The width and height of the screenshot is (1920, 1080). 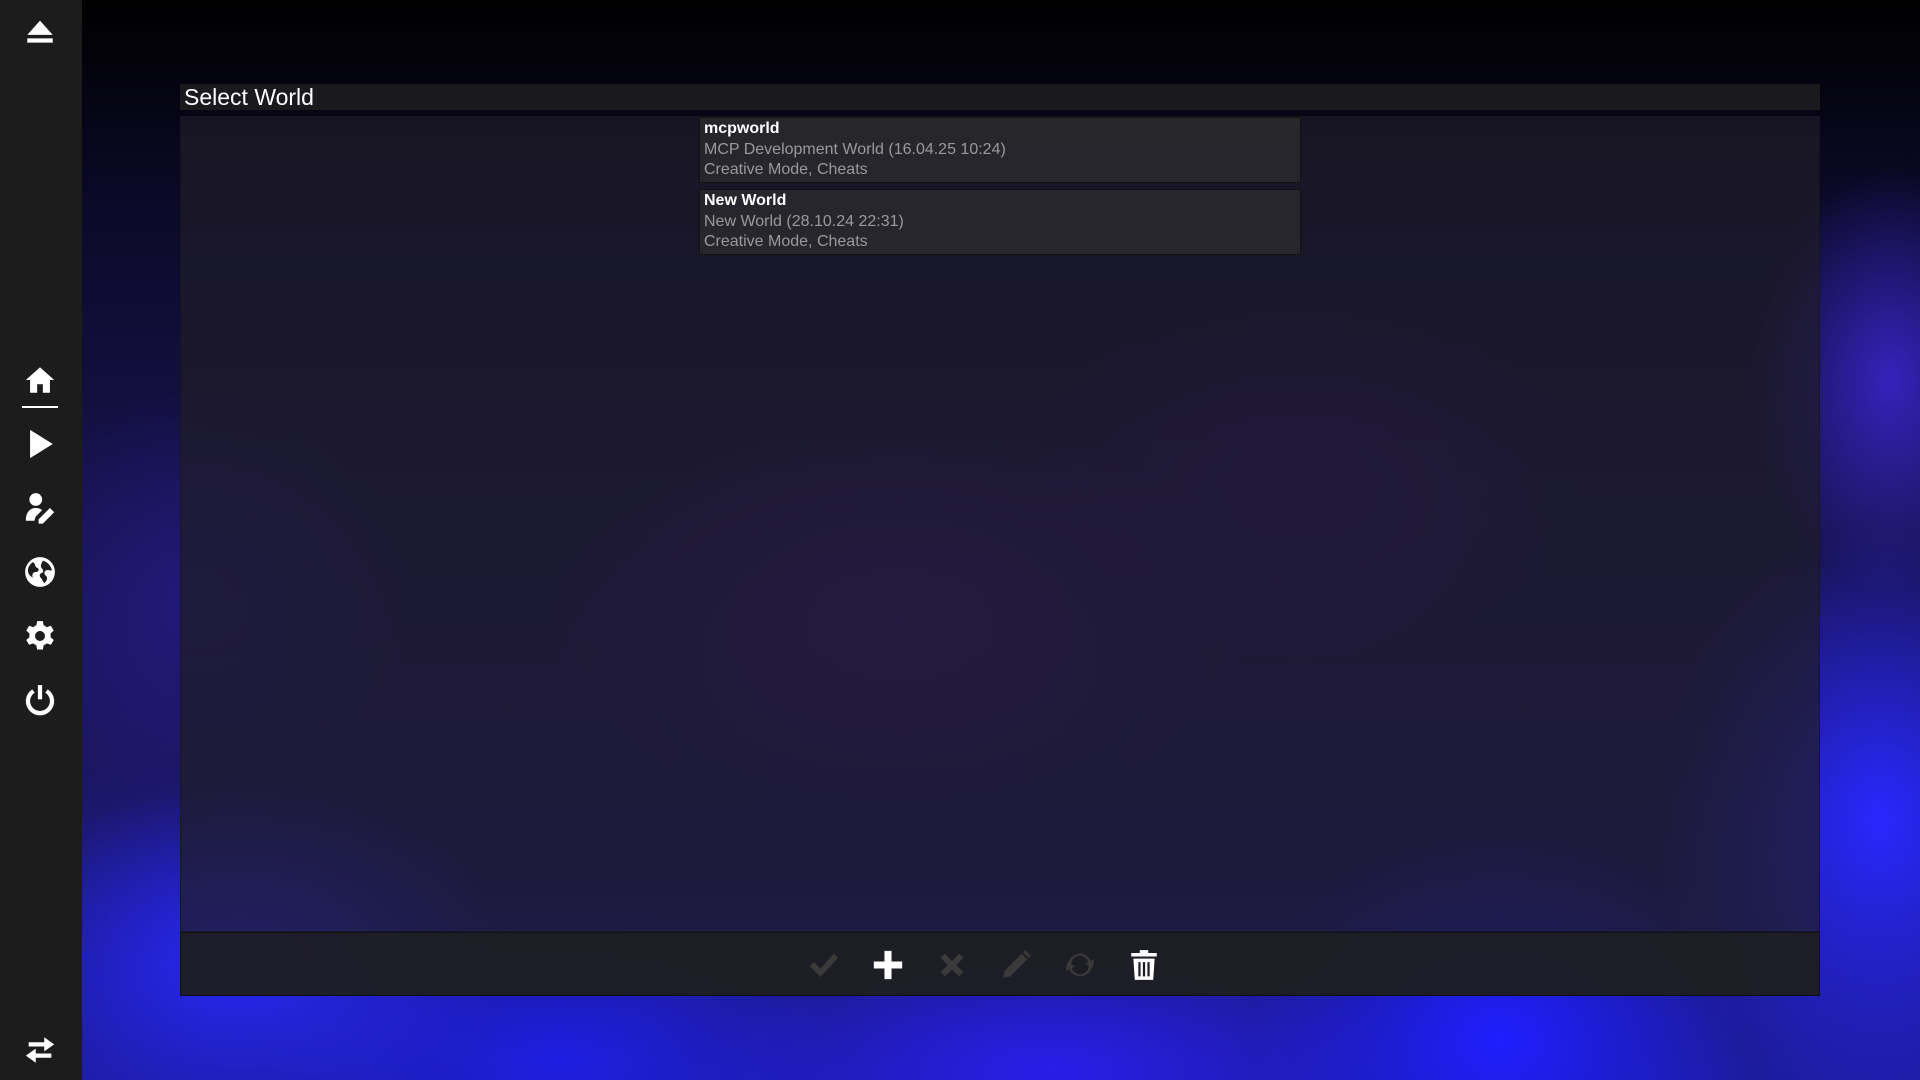 I want to click on world-description: New World (28.10.24 22:31), so click(x=804, y=221).